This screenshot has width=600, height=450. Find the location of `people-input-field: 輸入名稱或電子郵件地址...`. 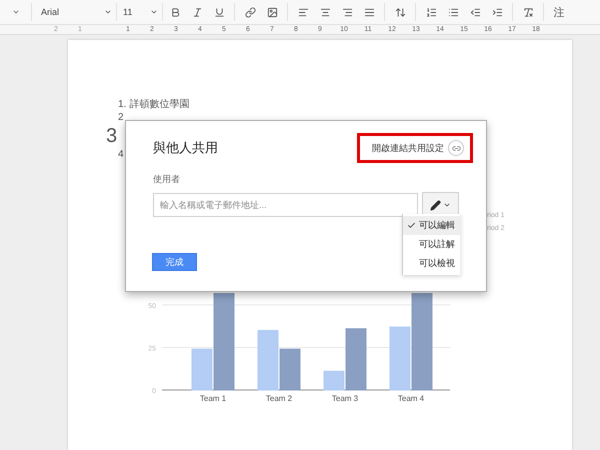

people-input-field: 輸入名稱或電子郵件地址... is located at coordinates (285, 205).